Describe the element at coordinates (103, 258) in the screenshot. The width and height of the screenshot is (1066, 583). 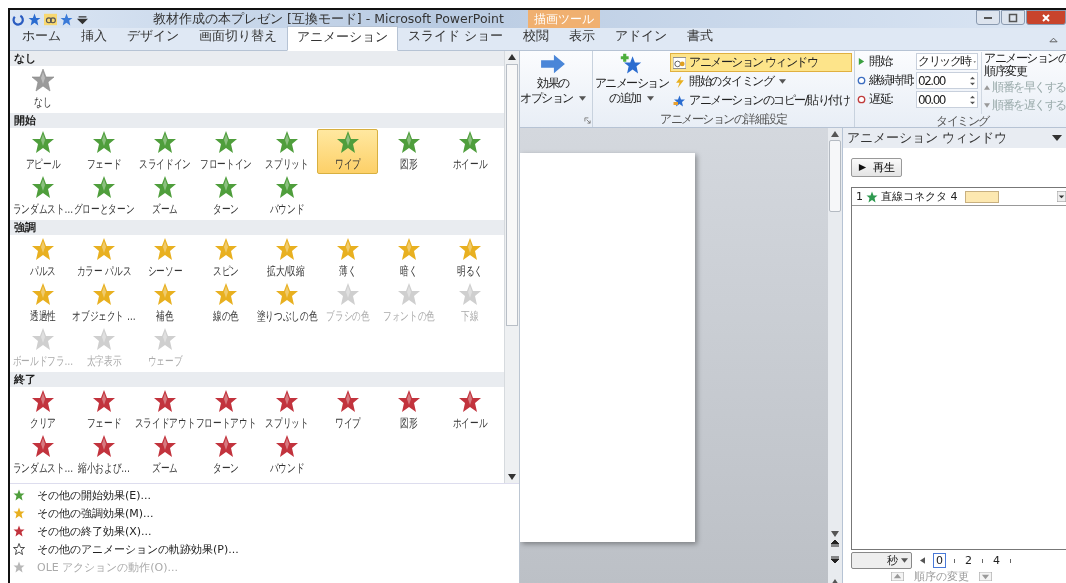
I see `animation-effect: カラー パルス` at that location.